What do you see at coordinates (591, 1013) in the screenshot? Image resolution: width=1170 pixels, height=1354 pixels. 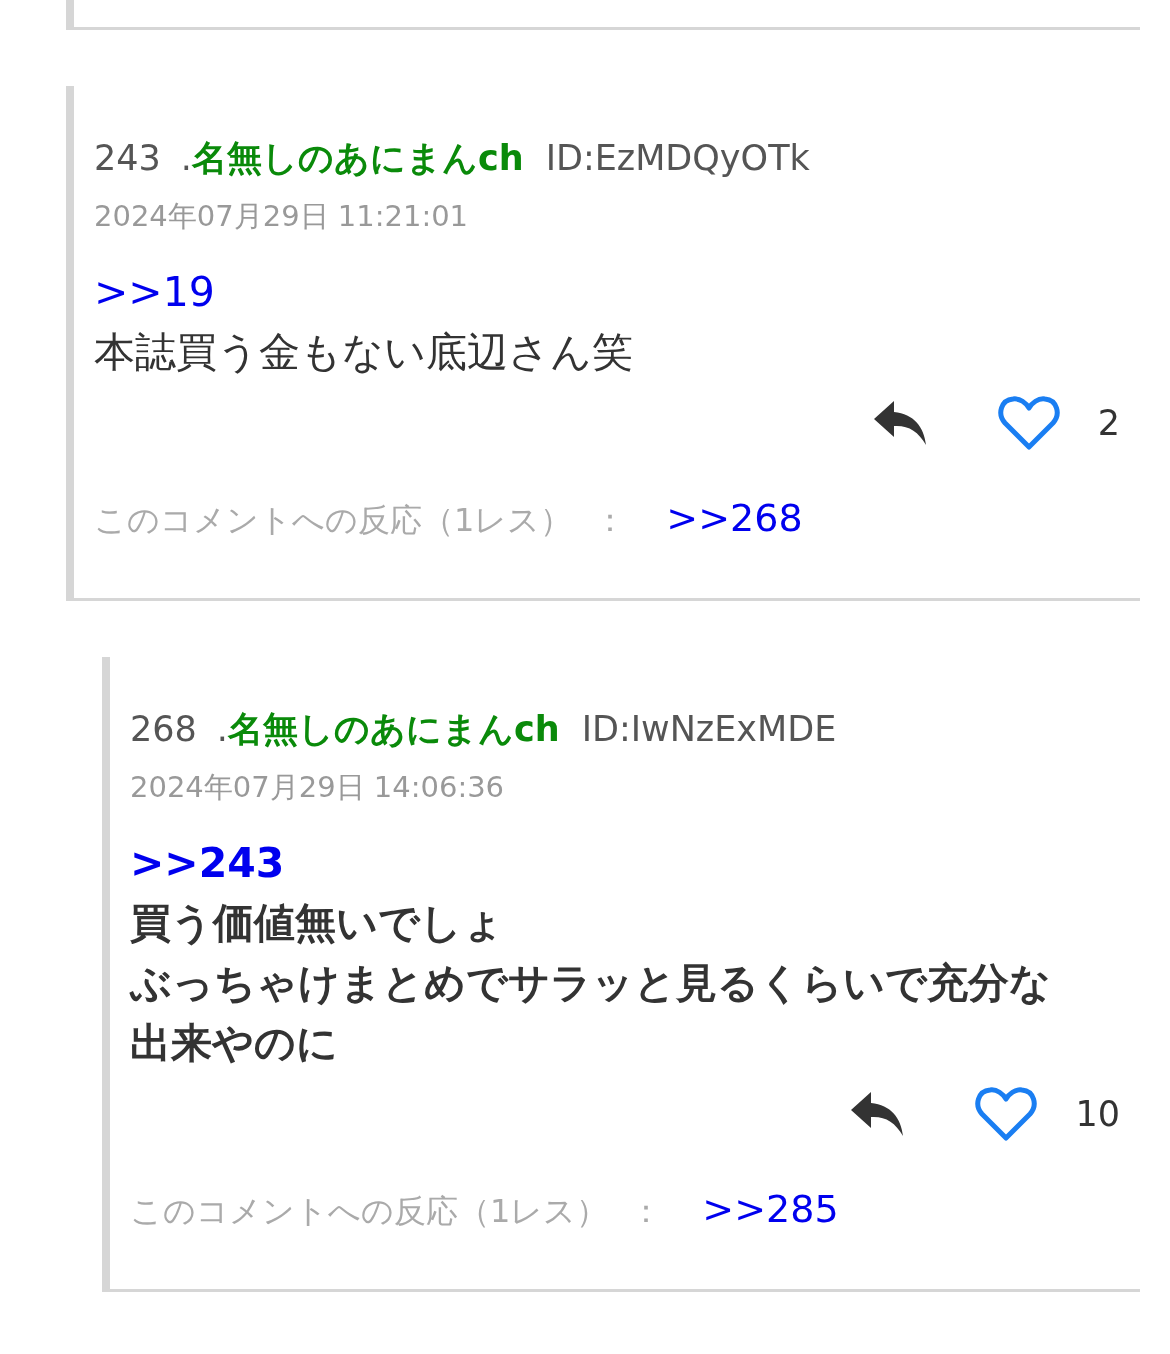 I see `comment-text: ぶっちゃけまとめでサラッと見るくらいで充分な出来やのに` at bounding box center [591, 1013].